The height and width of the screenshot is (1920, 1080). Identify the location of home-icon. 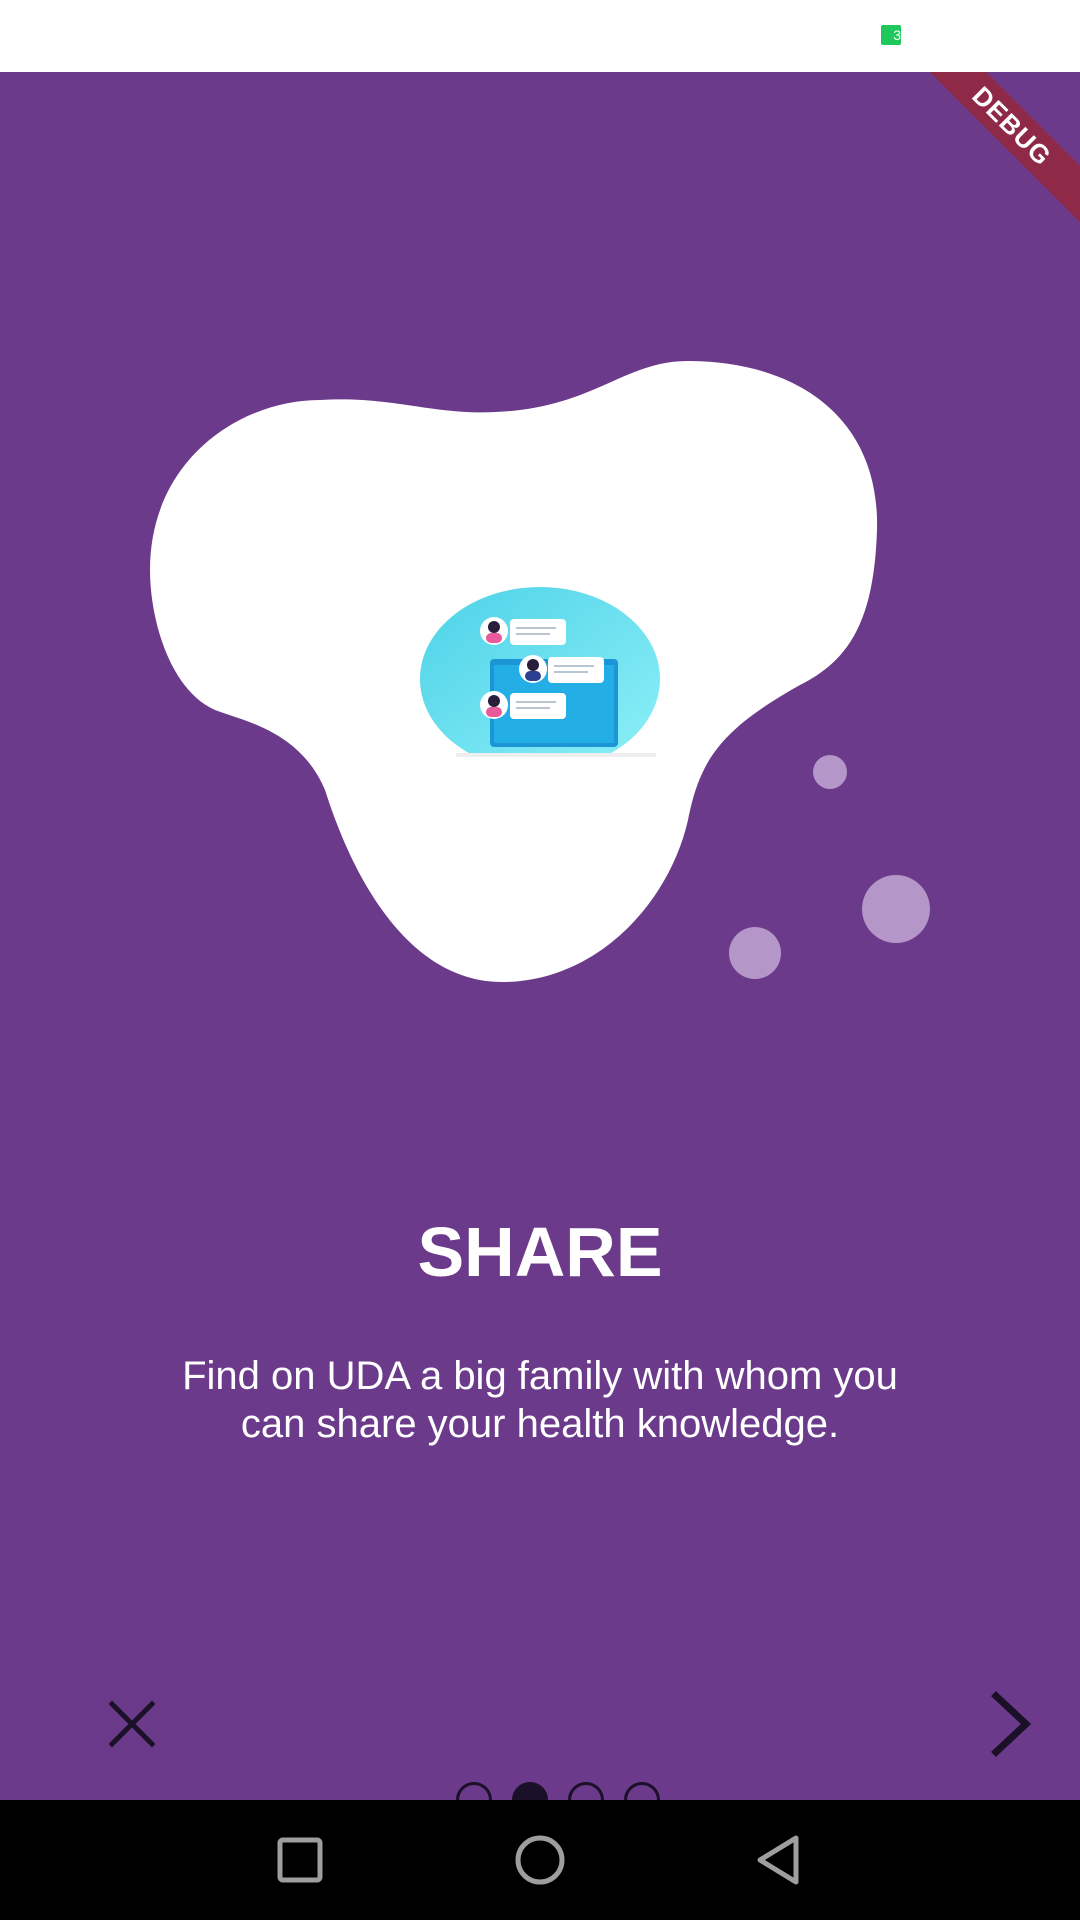
(540, 1860).